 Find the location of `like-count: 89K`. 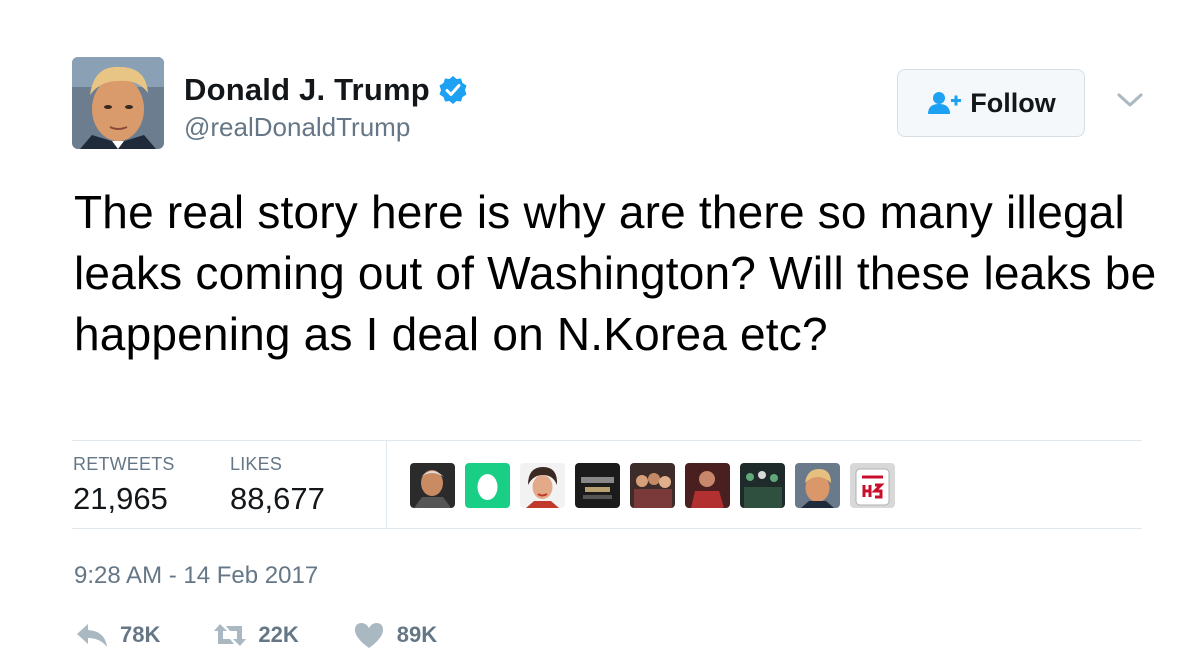

like-count: 89K is located at coordinates (417, 634).